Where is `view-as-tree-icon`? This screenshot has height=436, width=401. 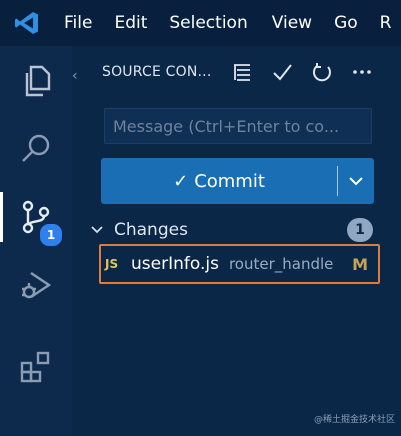
view-as-tree-icon is located at coordinates (242, 72).